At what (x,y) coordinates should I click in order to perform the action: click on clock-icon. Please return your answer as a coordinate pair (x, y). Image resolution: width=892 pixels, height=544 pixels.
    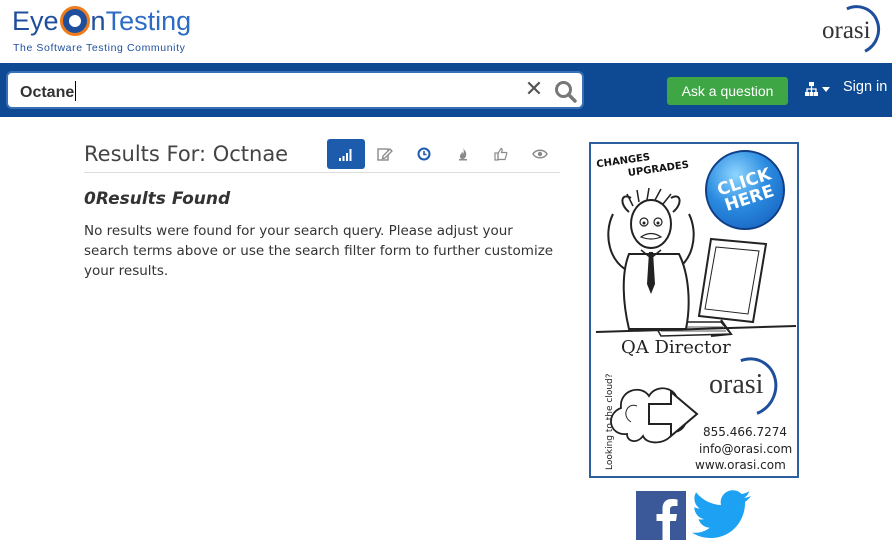
    Looking at the image, I should click on (424, 154).